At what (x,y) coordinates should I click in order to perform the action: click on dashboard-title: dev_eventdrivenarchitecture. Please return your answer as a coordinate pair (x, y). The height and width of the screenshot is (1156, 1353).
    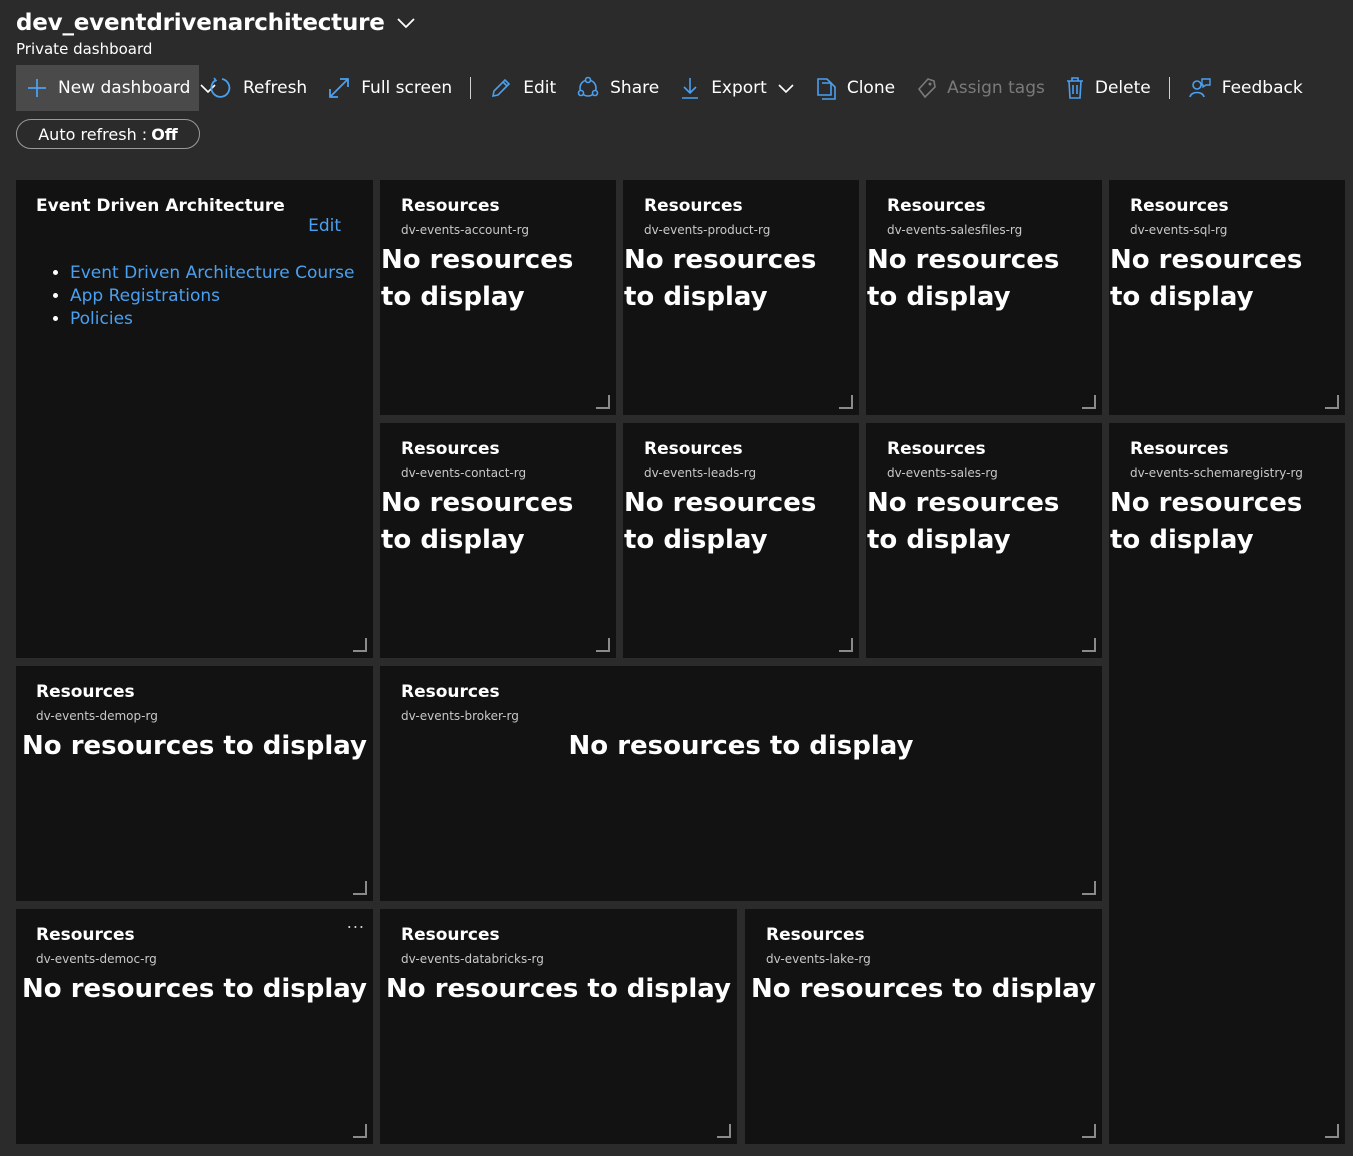
    Looking at the image, I should click on (200, 23).